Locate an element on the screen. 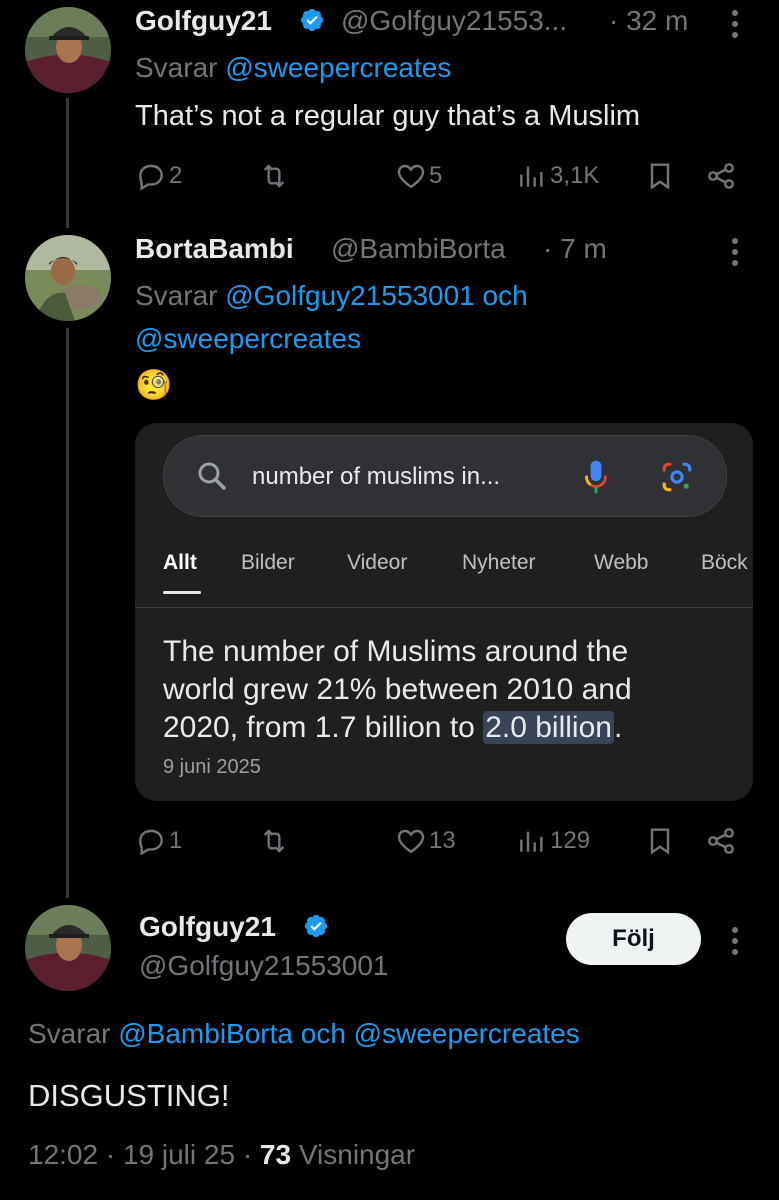 The height and width of the screenshot is (1200, 779). reply-context: Svarar @Golfguy21553001 och is located at coordinates (331, 296).